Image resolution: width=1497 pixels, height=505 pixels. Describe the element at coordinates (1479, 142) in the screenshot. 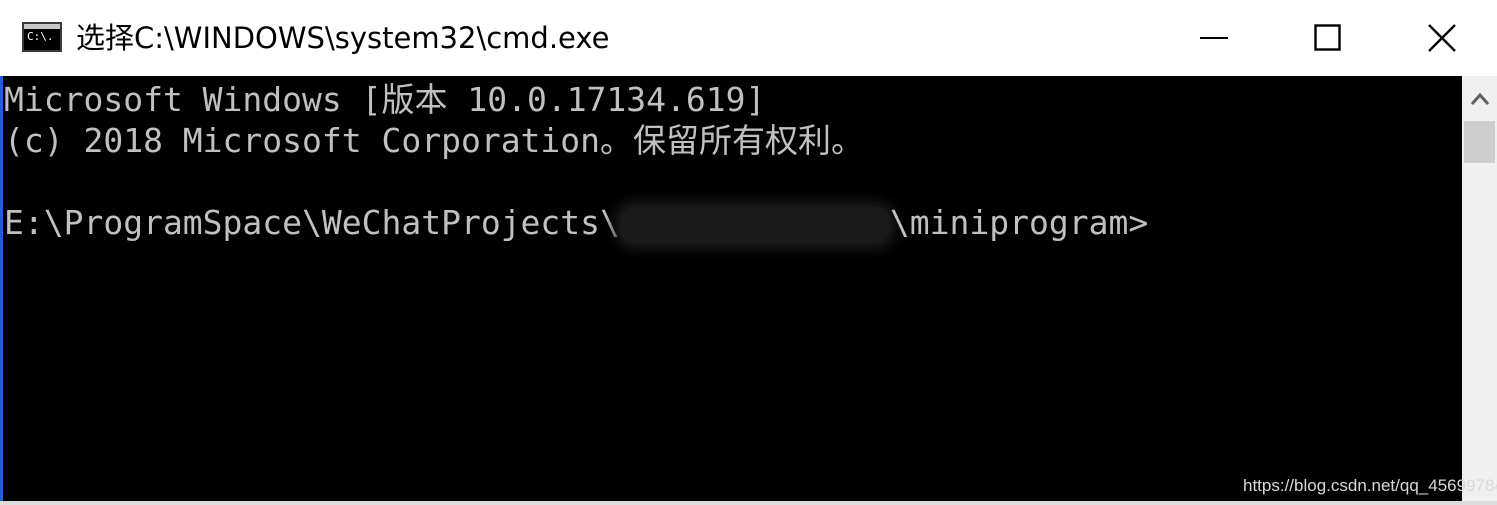

I see `scroll-thumb` at that location.